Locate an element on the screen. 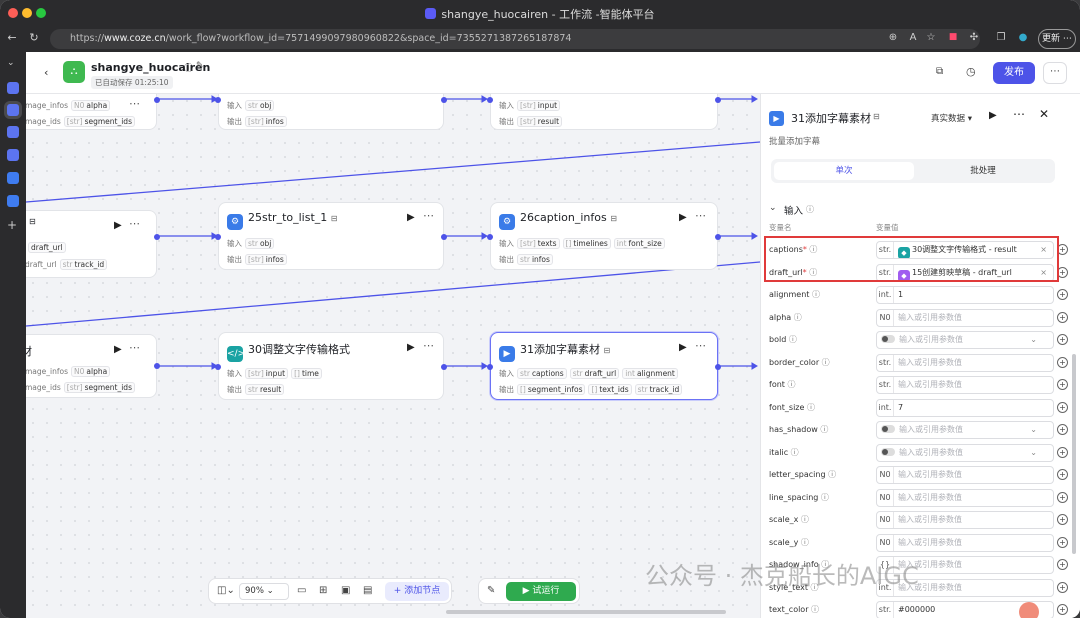 The width and height of the screenshot is (1080, 618). debug-icon: ✎ is located at coordinates (491, 590).